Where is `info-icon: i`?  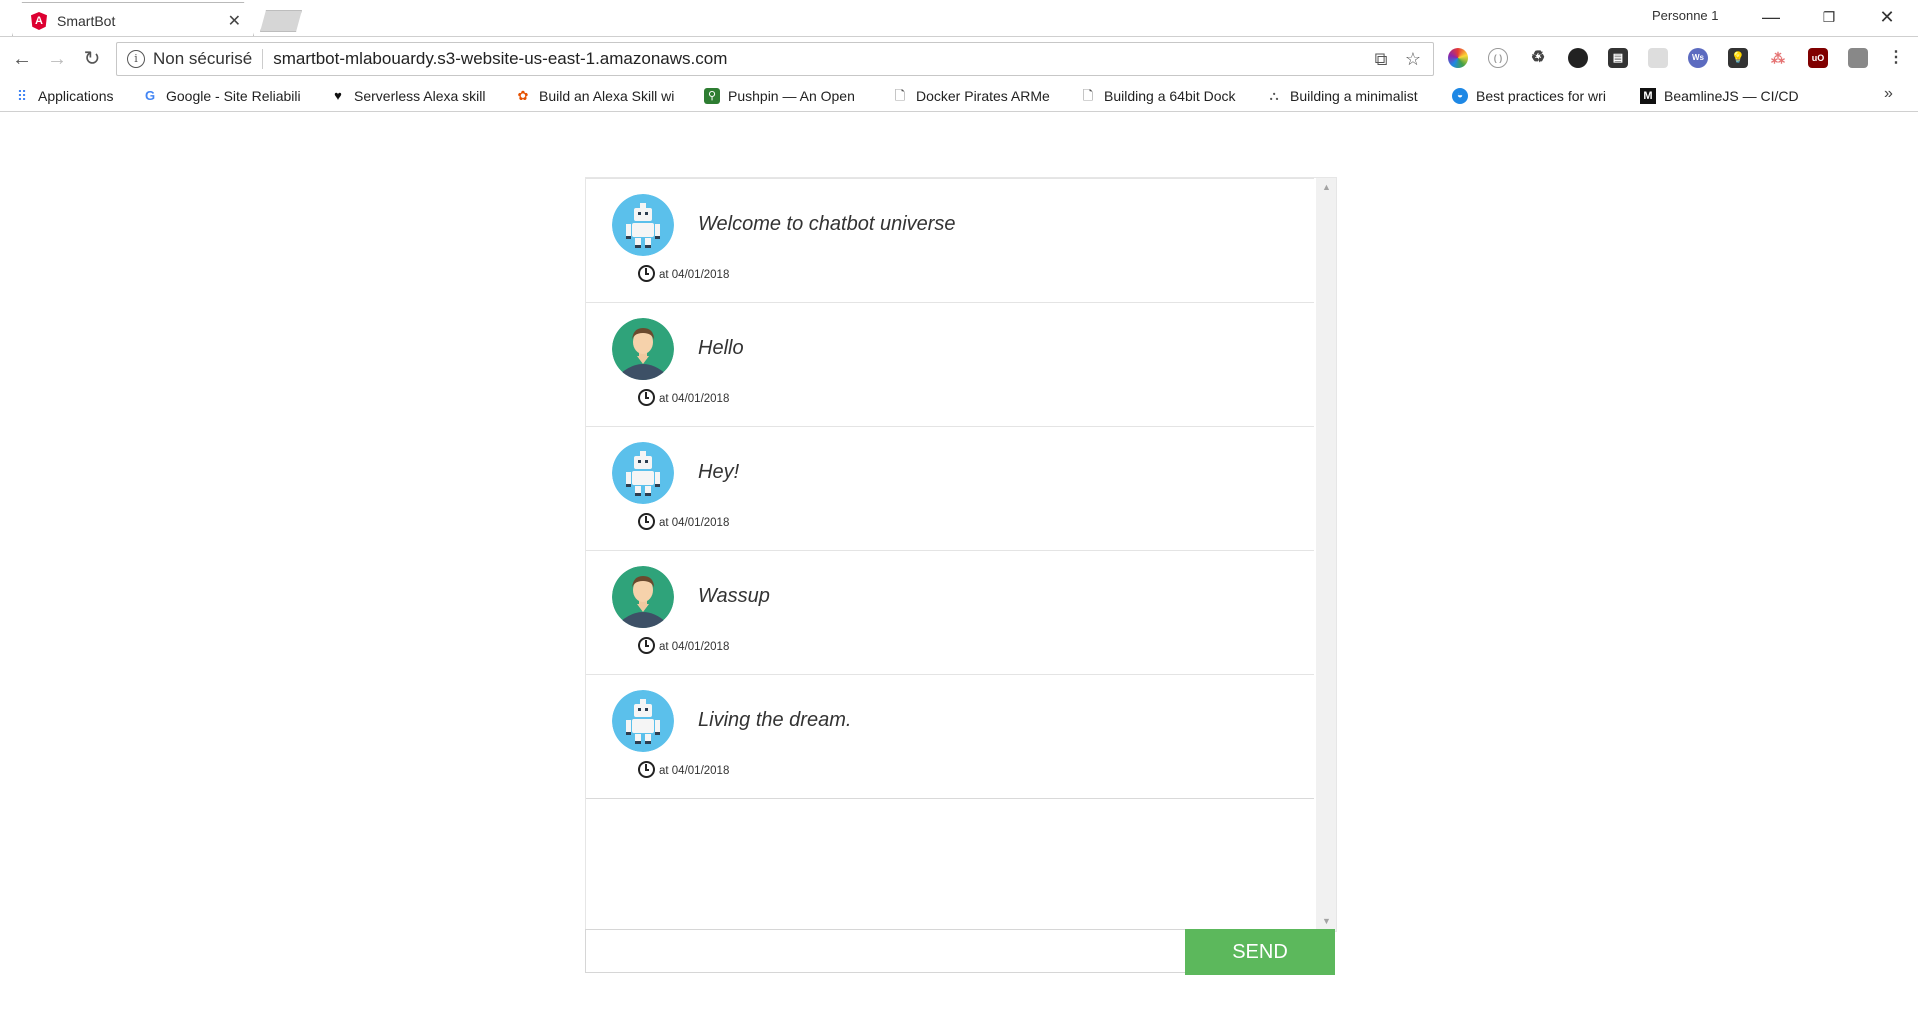 info-icon: i is located at coordinates (136, 59).